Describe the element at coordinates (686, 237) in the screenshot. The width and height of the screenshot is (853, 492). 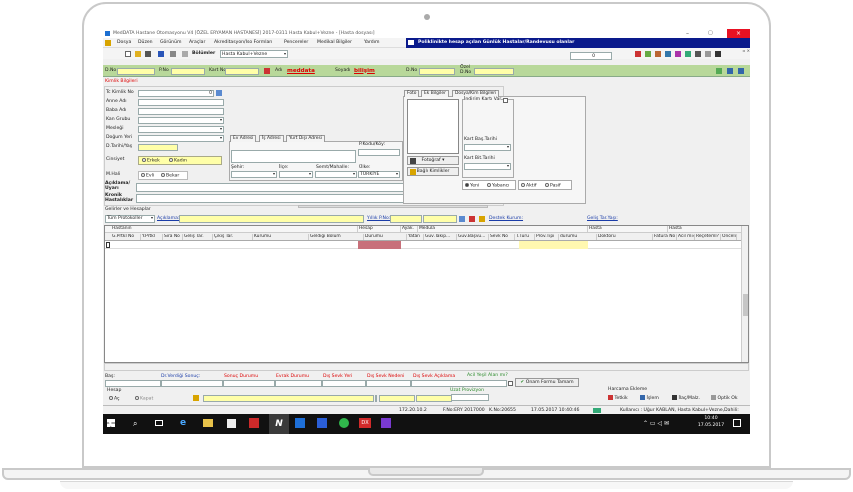
I see `column-header: Acil mi?` at that location.